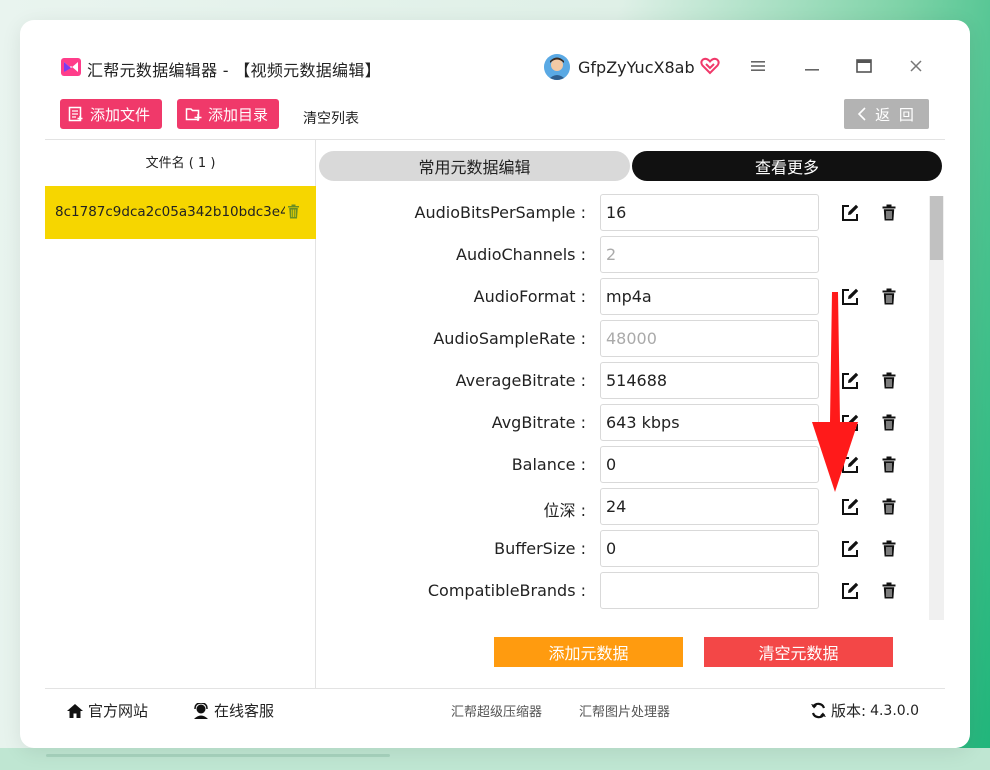  I want to click on metadata-value-field: 514688, so click(709, 380).